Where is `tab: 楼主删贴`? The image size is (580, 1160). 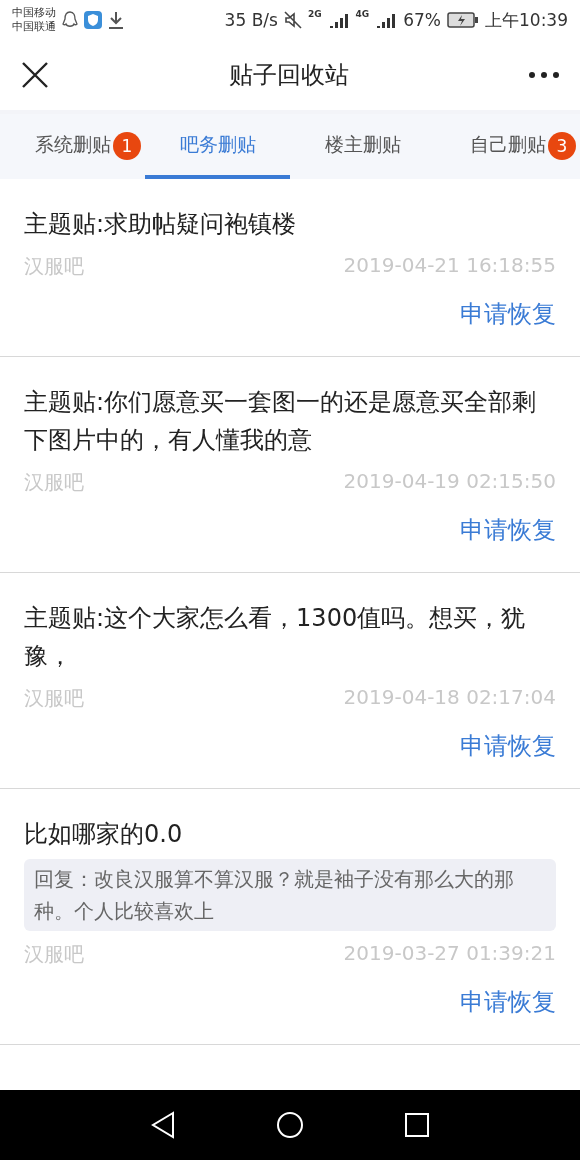
tab: 楼主删贴 is located at coordinates (362, 146).